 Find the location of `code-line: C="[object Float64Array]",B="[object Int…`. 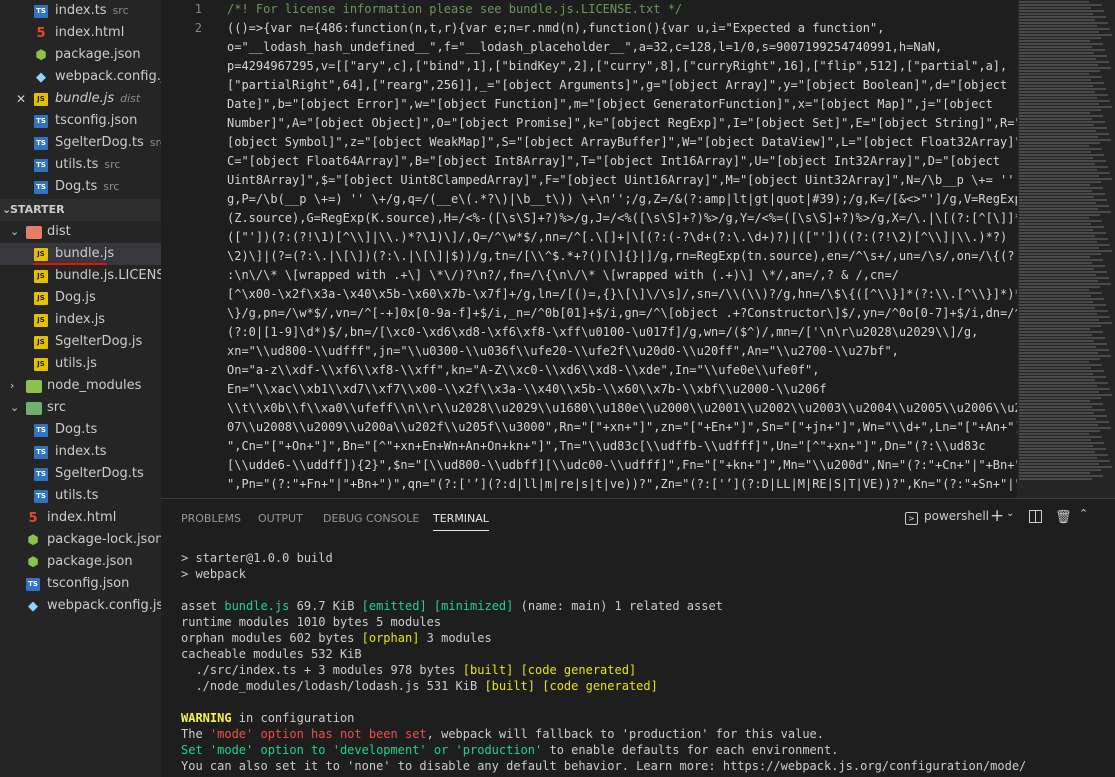

code-line: C="[object Float64Array]",B="[object Int… is located at coordinates (614, 161).